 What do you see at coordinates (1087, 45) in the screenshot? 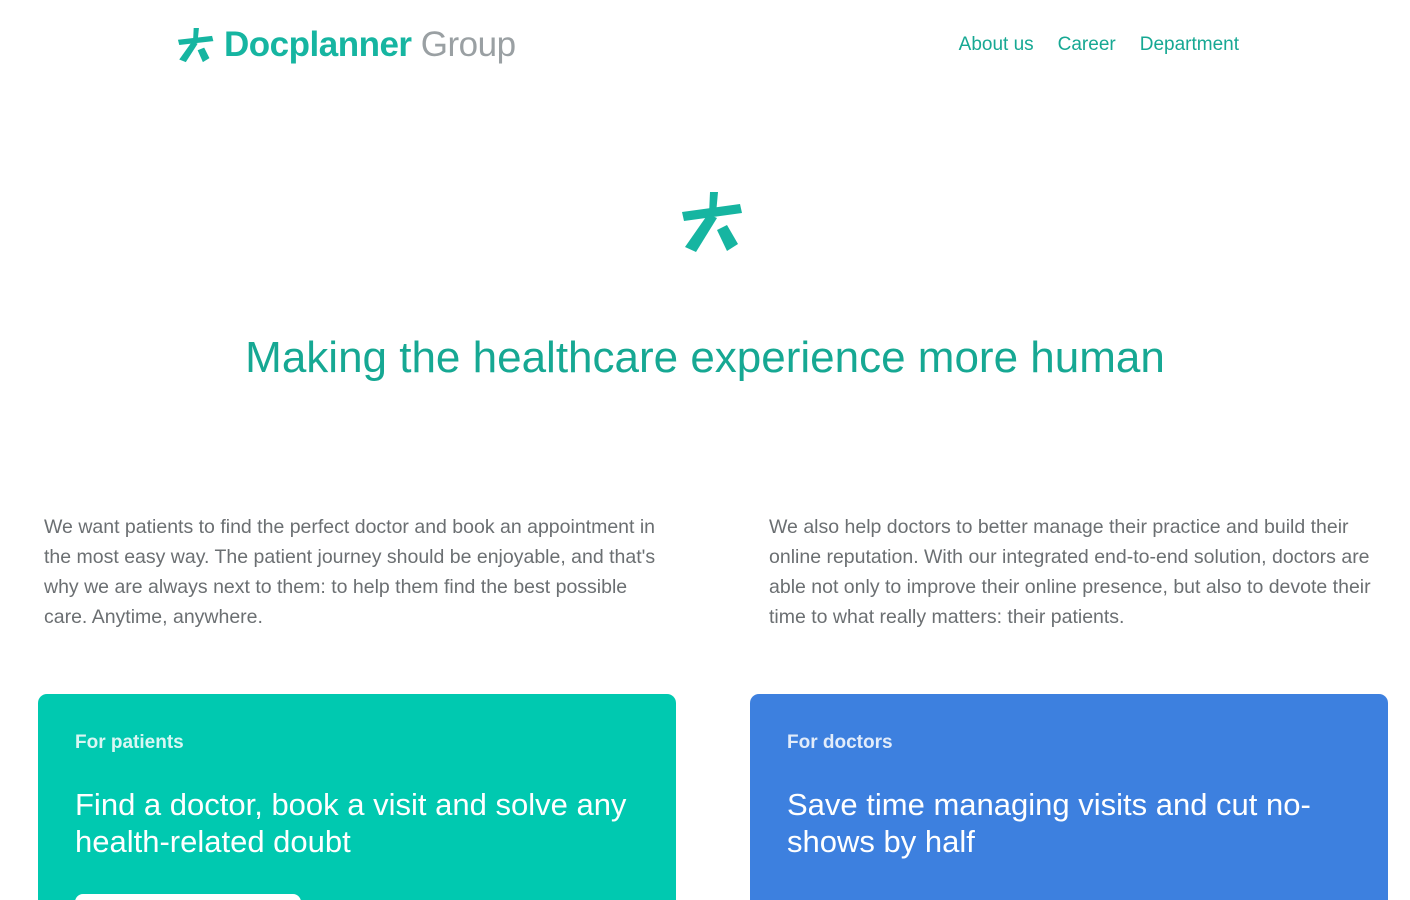
I see `nav-career: Career` at bounding box center [1087, 45].